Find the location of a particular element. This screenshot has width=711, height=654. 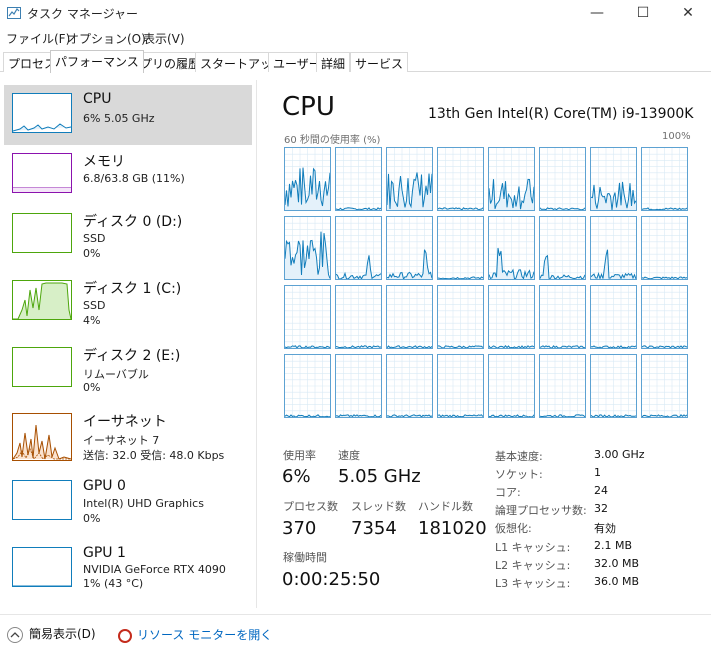

memory-sparkline is located at coordinates (42, 173).